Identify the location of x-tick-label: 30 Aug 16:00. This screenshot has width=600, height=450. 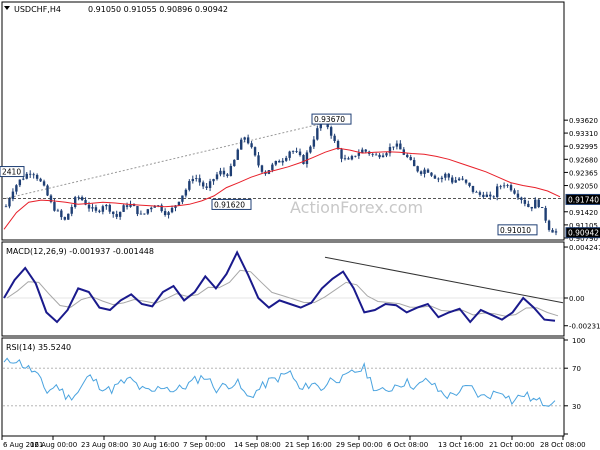
(155, 445).